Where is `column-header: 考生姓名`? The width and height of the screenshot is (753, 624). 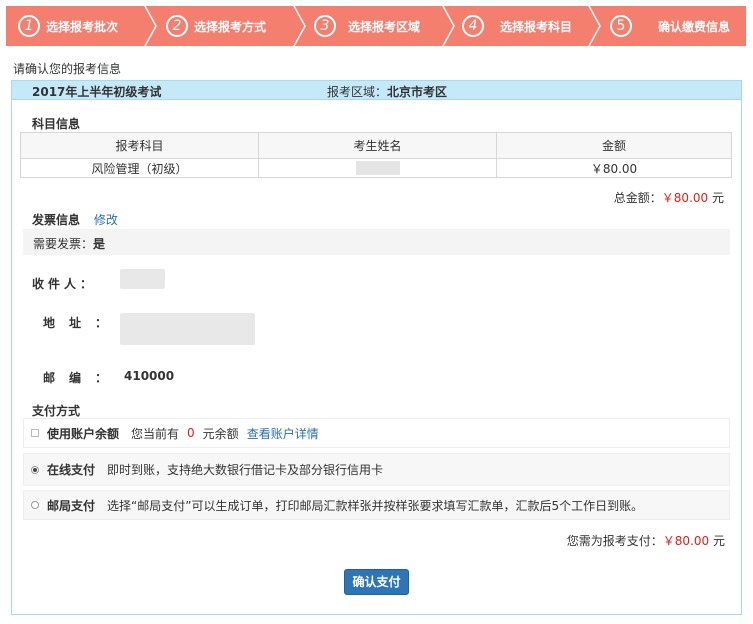
column-header: 考生姓名 is located at coordinates (377, 145).